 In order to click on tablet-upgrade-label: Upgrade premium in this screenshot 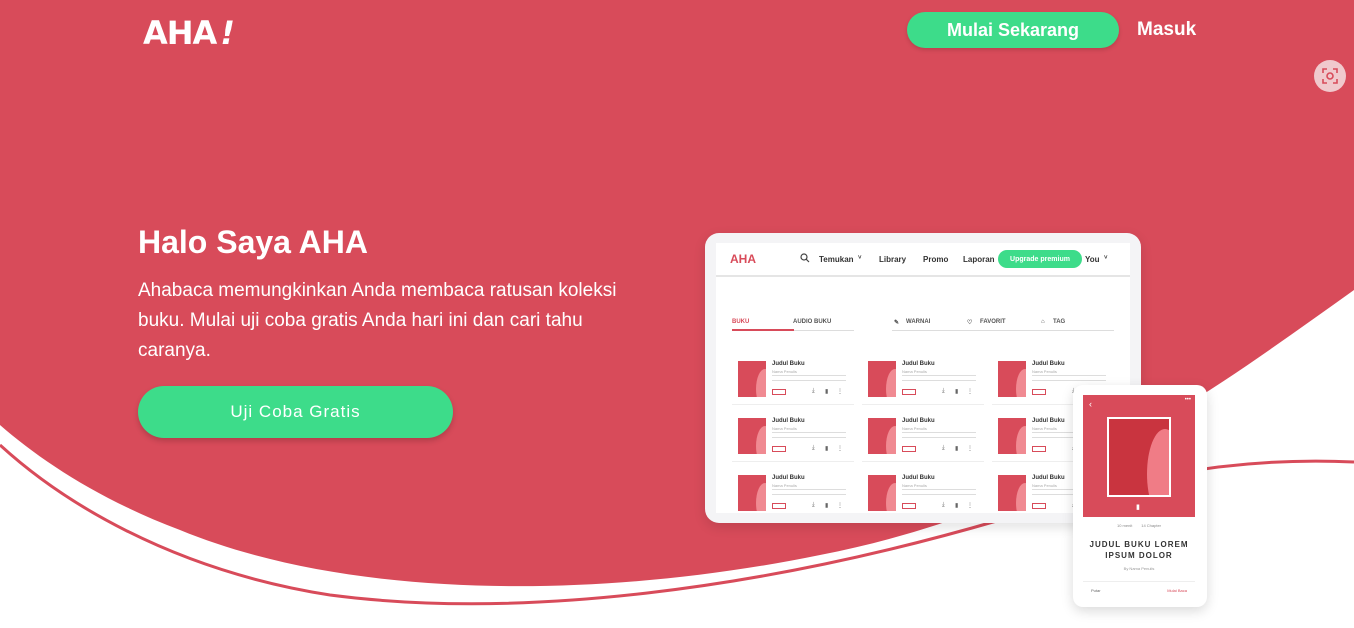, I will do `click(1040, 259)`.